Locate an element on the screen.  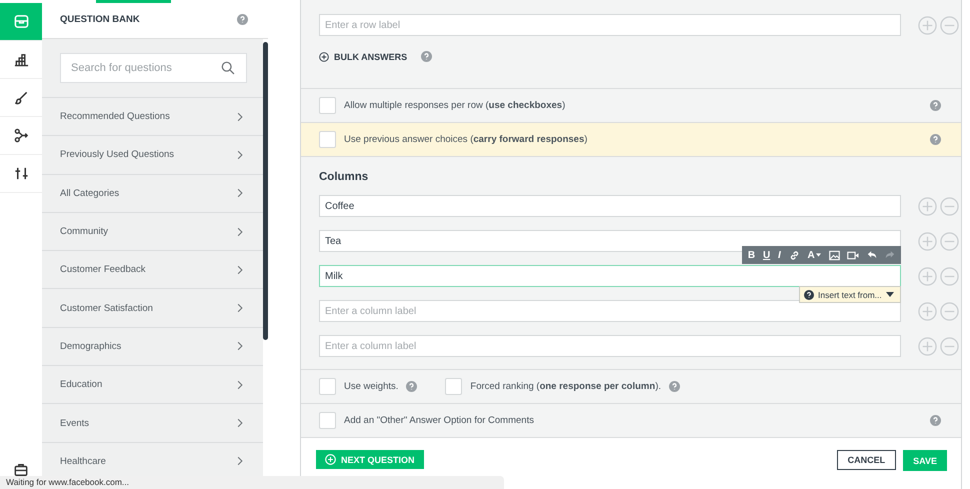
bulk-answers-button: BULK ANSWERS is located at coordinates (363, 57).